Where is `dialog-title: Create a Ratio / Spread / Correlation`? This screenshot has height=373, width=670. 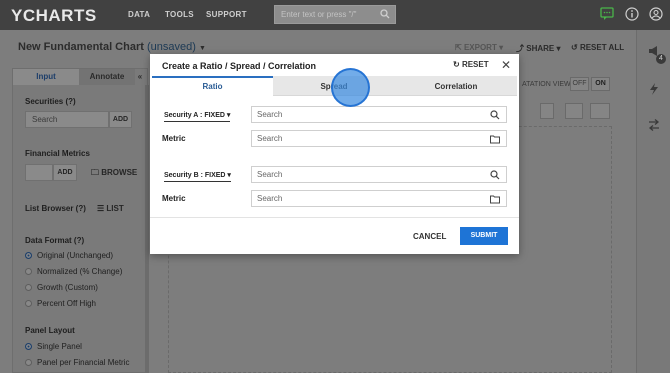 dialog-title: Create a Ratio / Spread / Correlation is located at coordinates (239, 66).